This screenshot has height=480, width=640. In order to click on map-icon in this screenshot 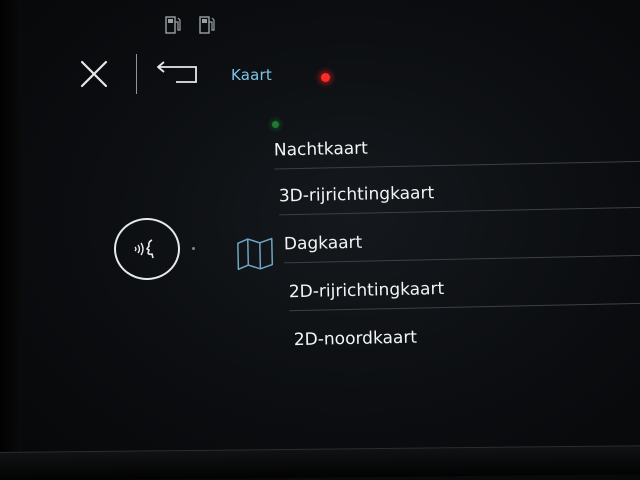, I will do `click(255, 254)`.